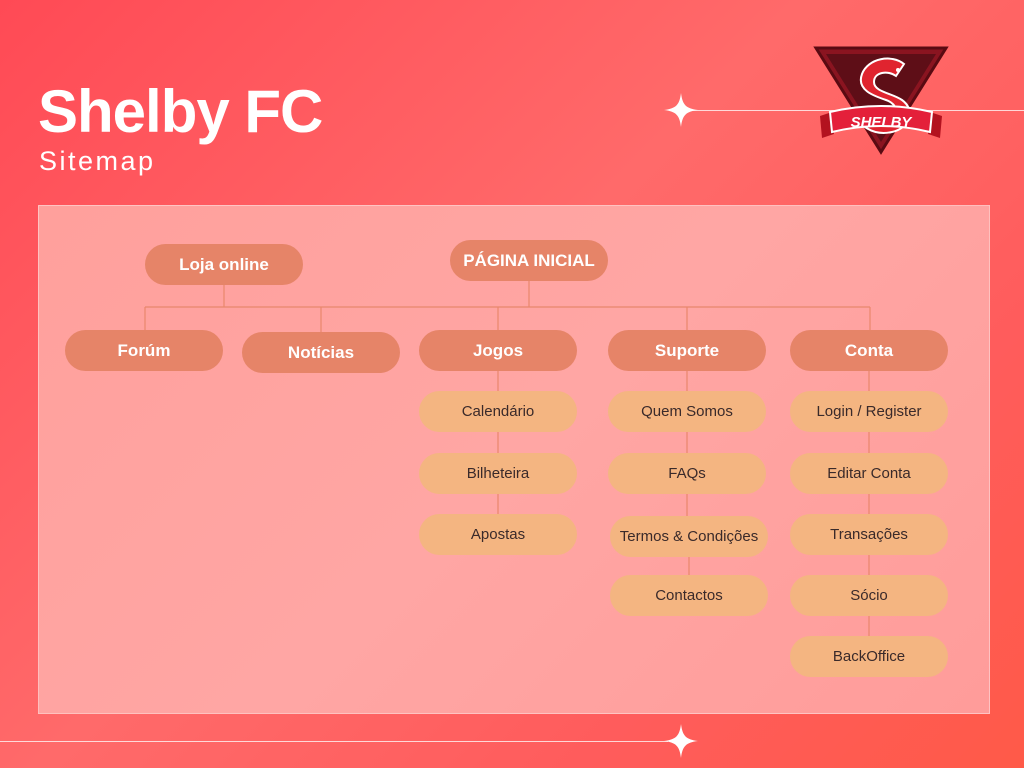 The image size is (1024, 768). Describe the element at coordinates (689, 536) in the screenshot. I see `sitemap-page-termos: Termos & Condições` at that location.